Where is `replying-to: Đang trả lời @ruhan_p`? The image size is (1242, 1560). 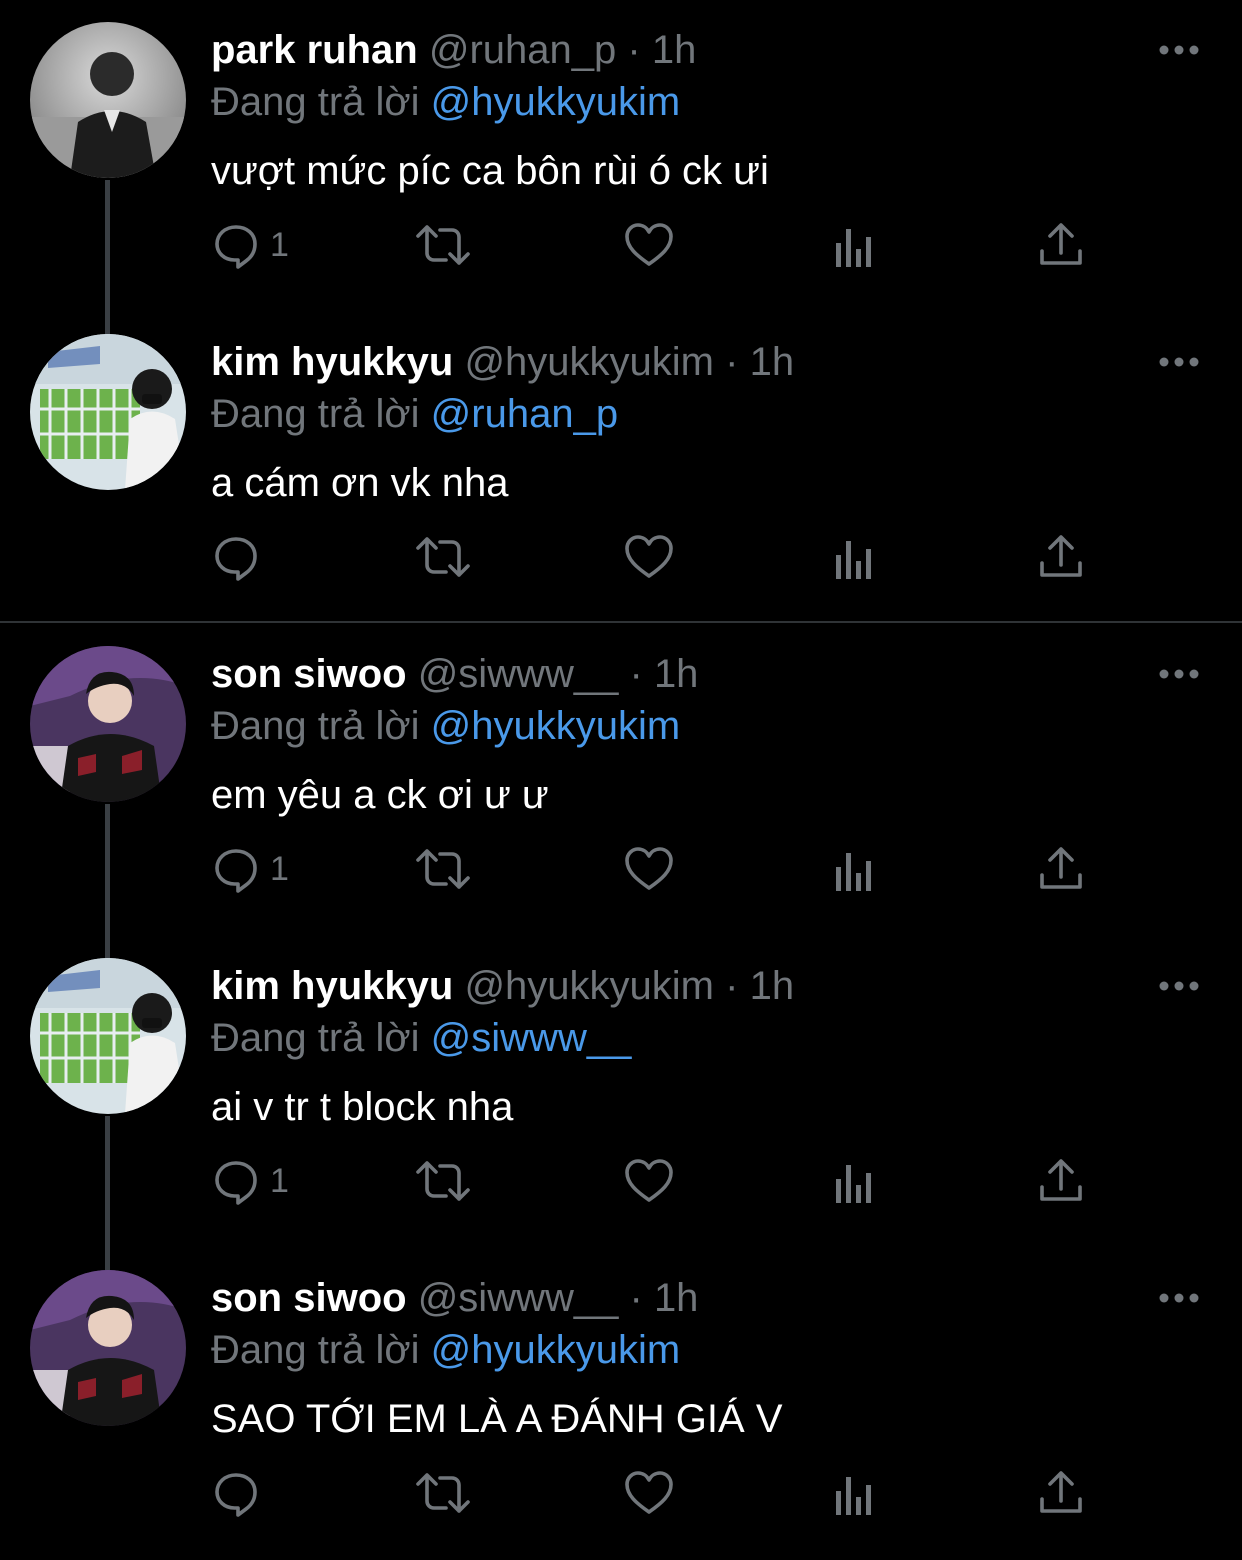 replying-to: Đang trả lời @ruhan_p is located at coordinates (414, 414).